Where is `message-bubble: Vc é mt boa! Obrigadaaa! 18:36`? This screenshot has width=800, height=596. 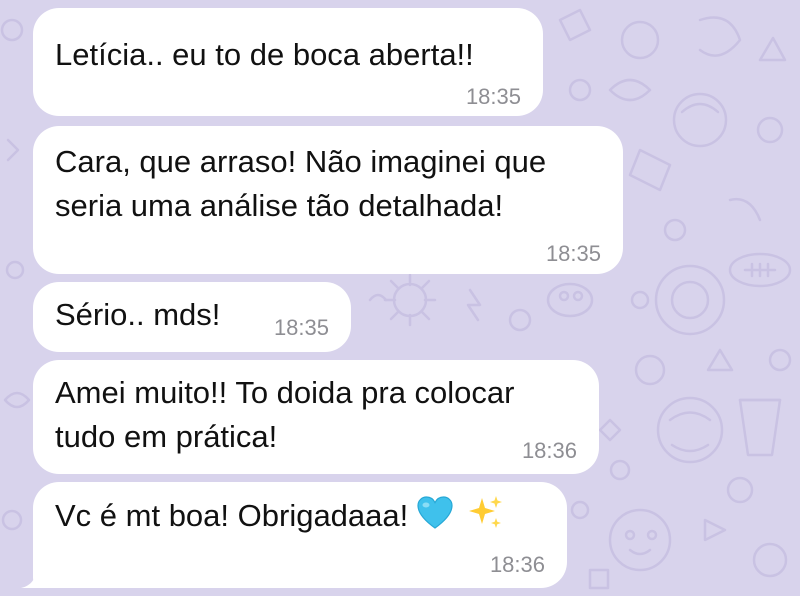
message-bubble: Vc é mt boa! Obrigadaaa! 18:36 is located at coordinates (300, 535).